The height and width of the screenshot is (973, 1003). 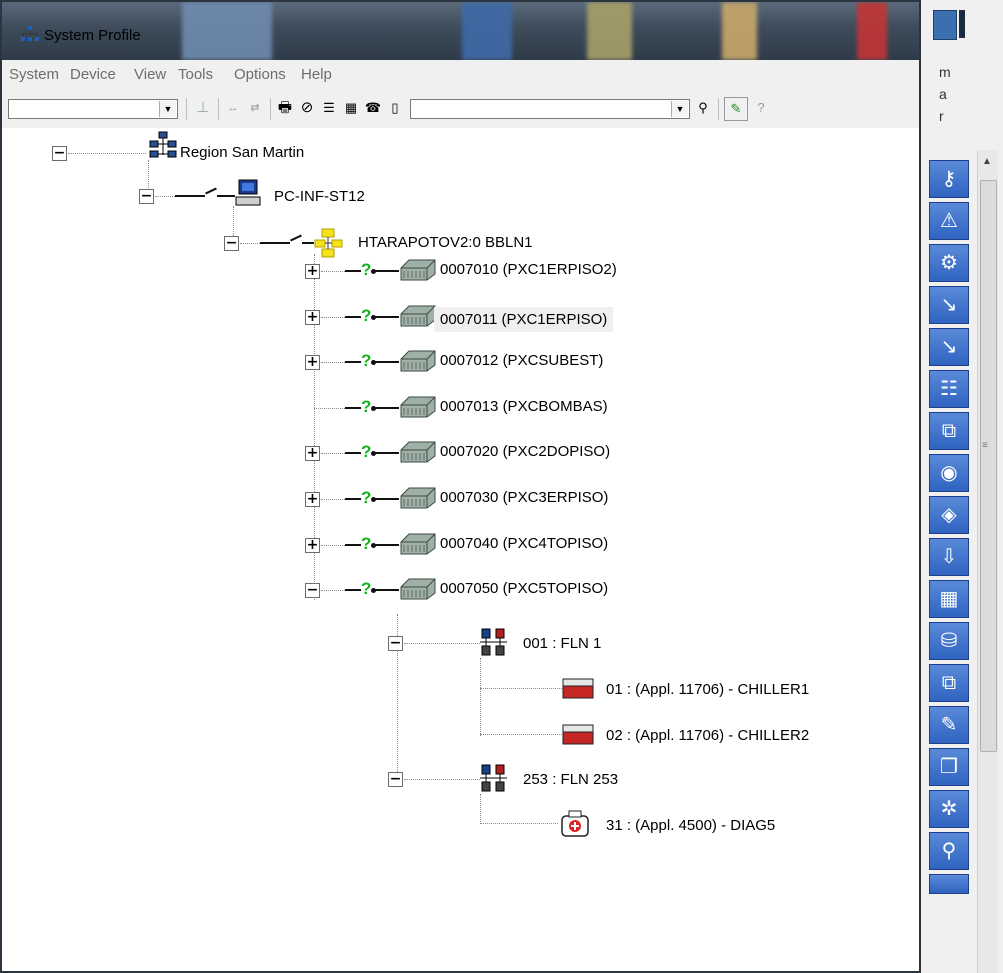 I want to click on menu-view: View, so click(x=150, y=74).